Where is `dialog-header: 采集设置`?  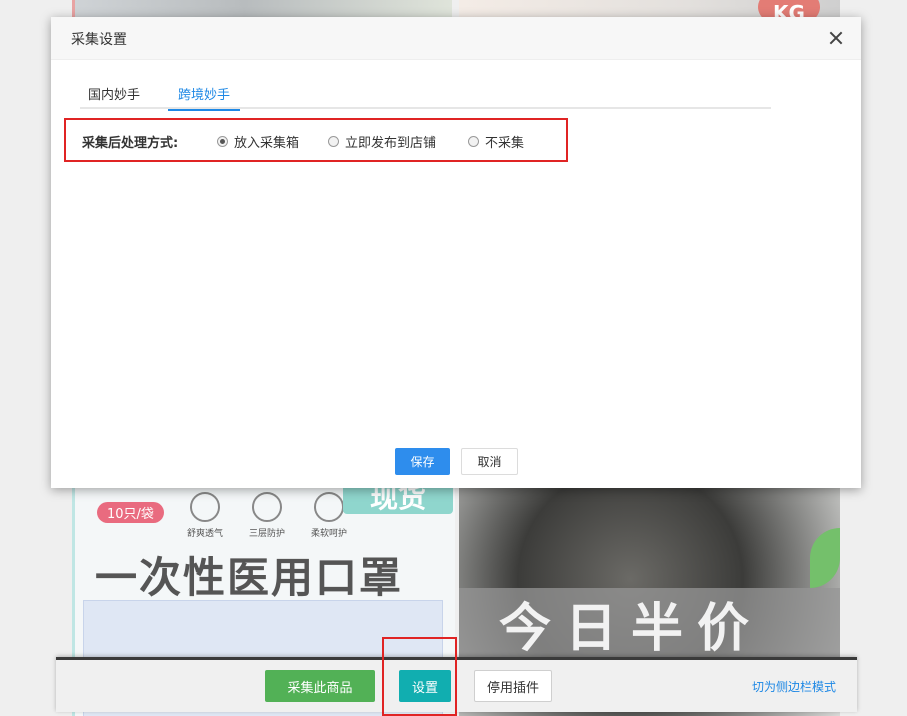 dialog-header: 采集设置 is located at coordinates (456, 38).